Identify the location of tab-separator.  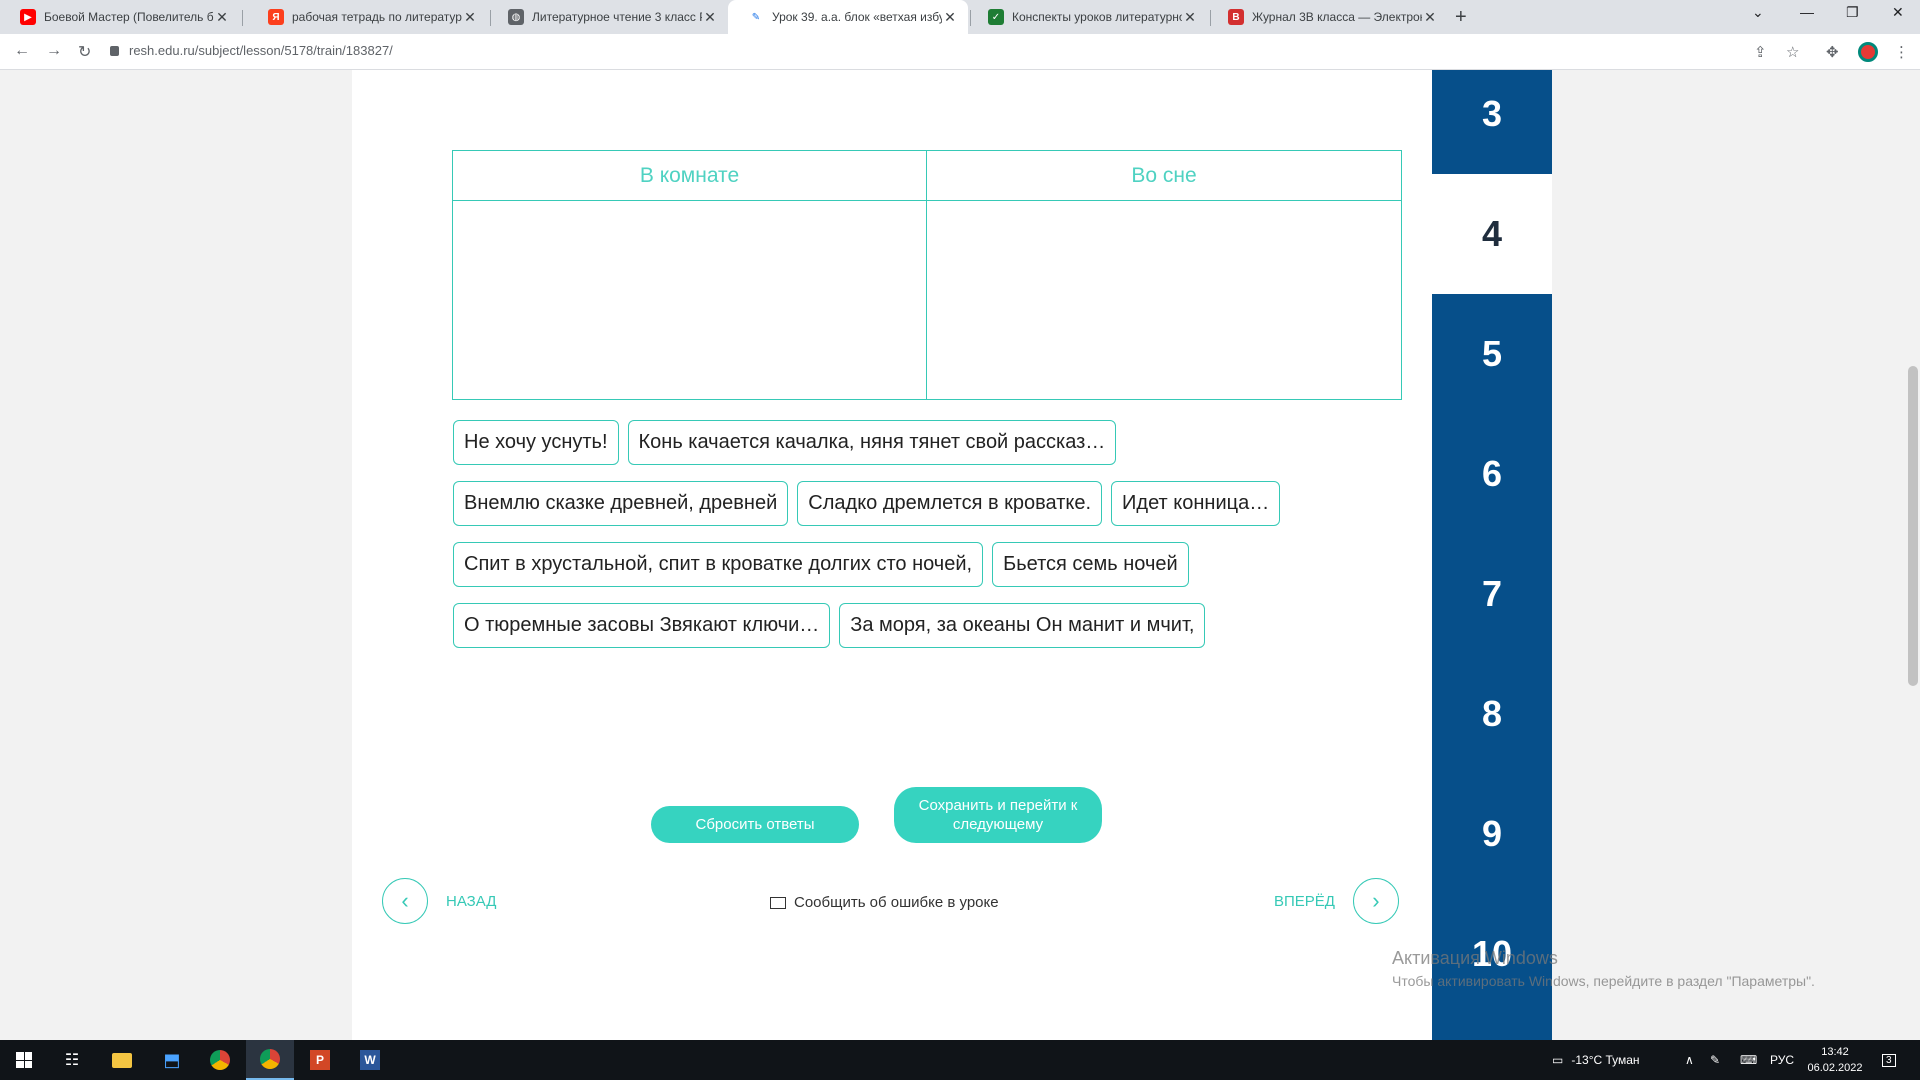
(242, 18).